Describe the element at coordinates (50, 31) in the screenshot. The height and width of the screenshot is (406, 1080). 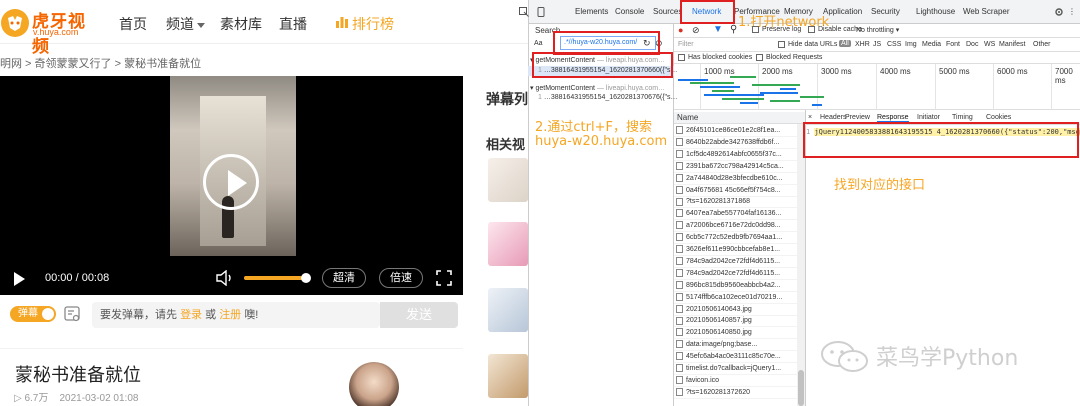
I see `huya-logo: 虎牙视频 v.huya.com` at that location.